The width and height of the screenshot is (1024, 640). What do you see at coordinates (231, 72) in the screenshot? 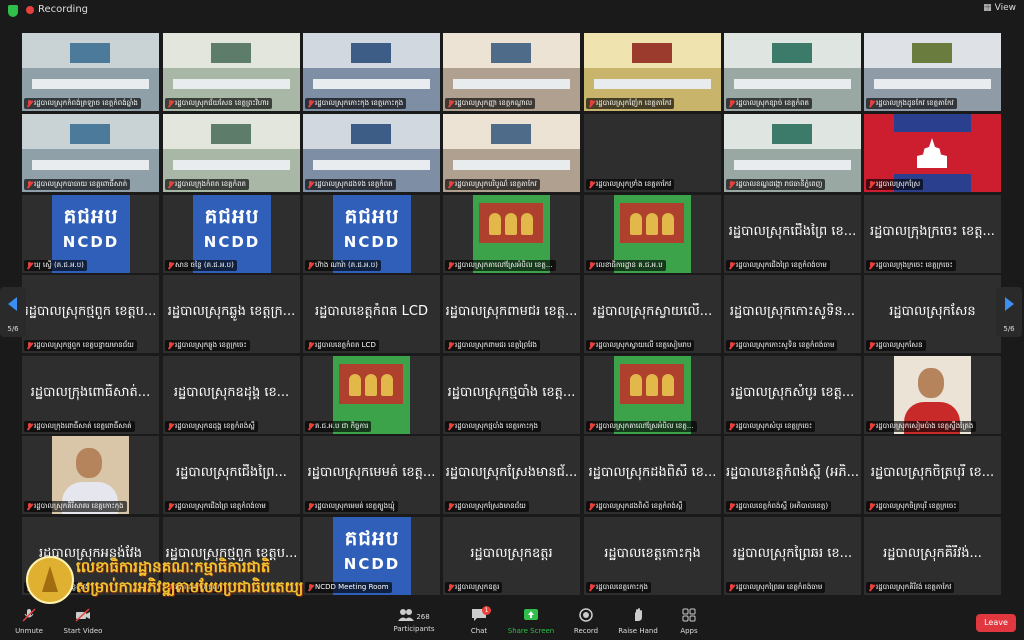
I see `participant-tile: រដ្ឋបាលស្រុកជ័យសែន ខេត្តព្រះវិហារ` at bounding box center [231, 72].